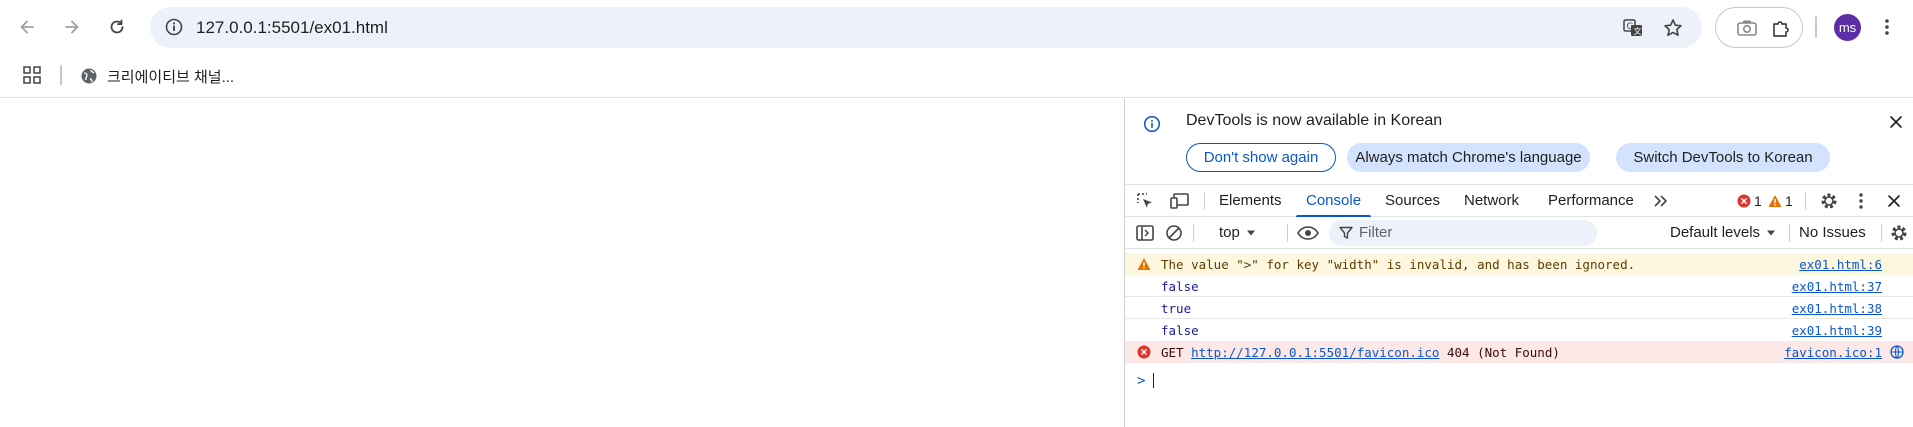 Image resolution: width=1913 pixels, height=427 pixels. I want to click on browser-toolbar: 127.0.0.1:5501/ex01.html G文 ms, so click(956, 27).